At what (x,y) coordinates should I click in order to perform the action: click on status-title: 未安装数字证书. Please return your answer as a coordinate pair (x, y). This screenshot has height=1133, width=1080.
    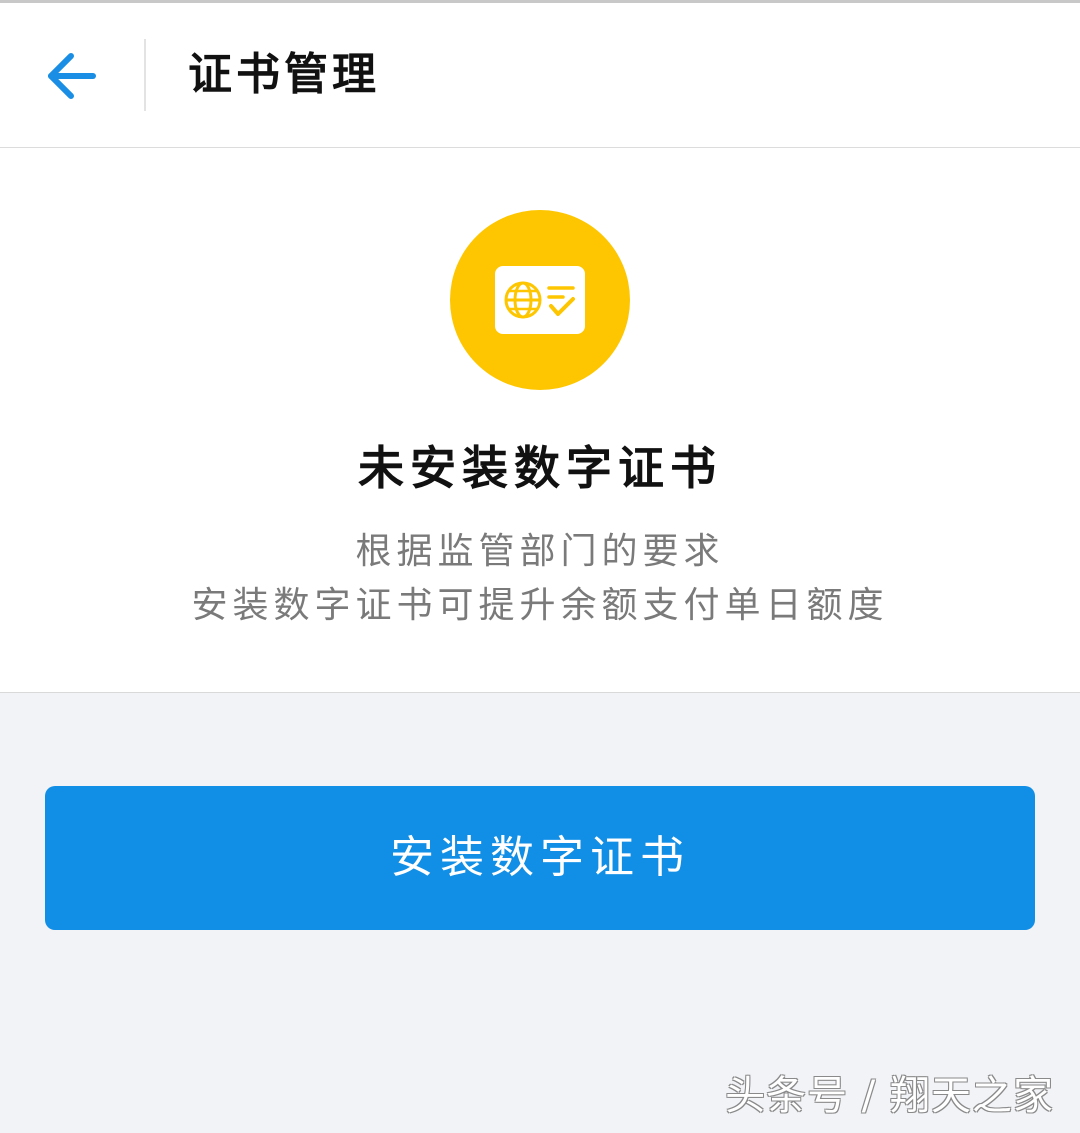
    Looking at the image, I should click on (540, 468).